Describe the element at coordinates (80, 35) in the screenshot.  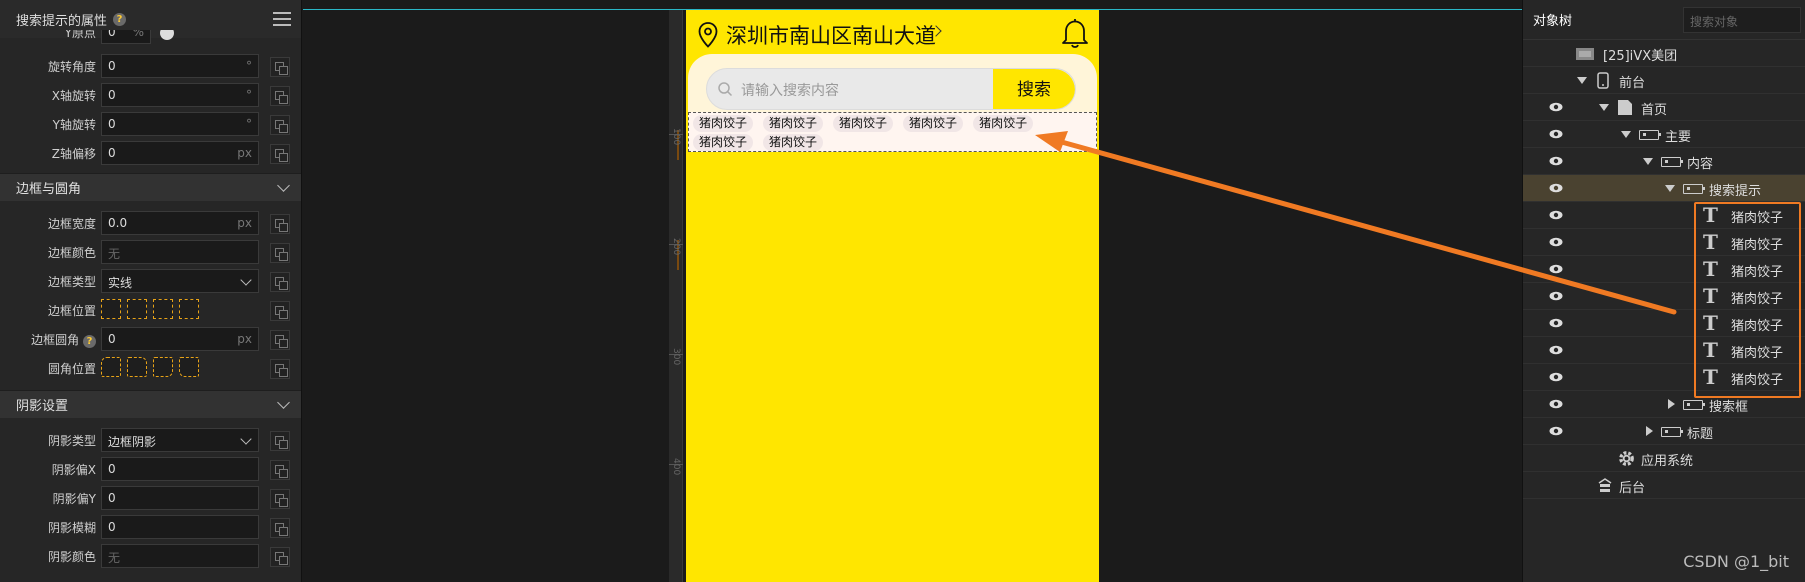
I see `prop-label: Y原点` at that location.